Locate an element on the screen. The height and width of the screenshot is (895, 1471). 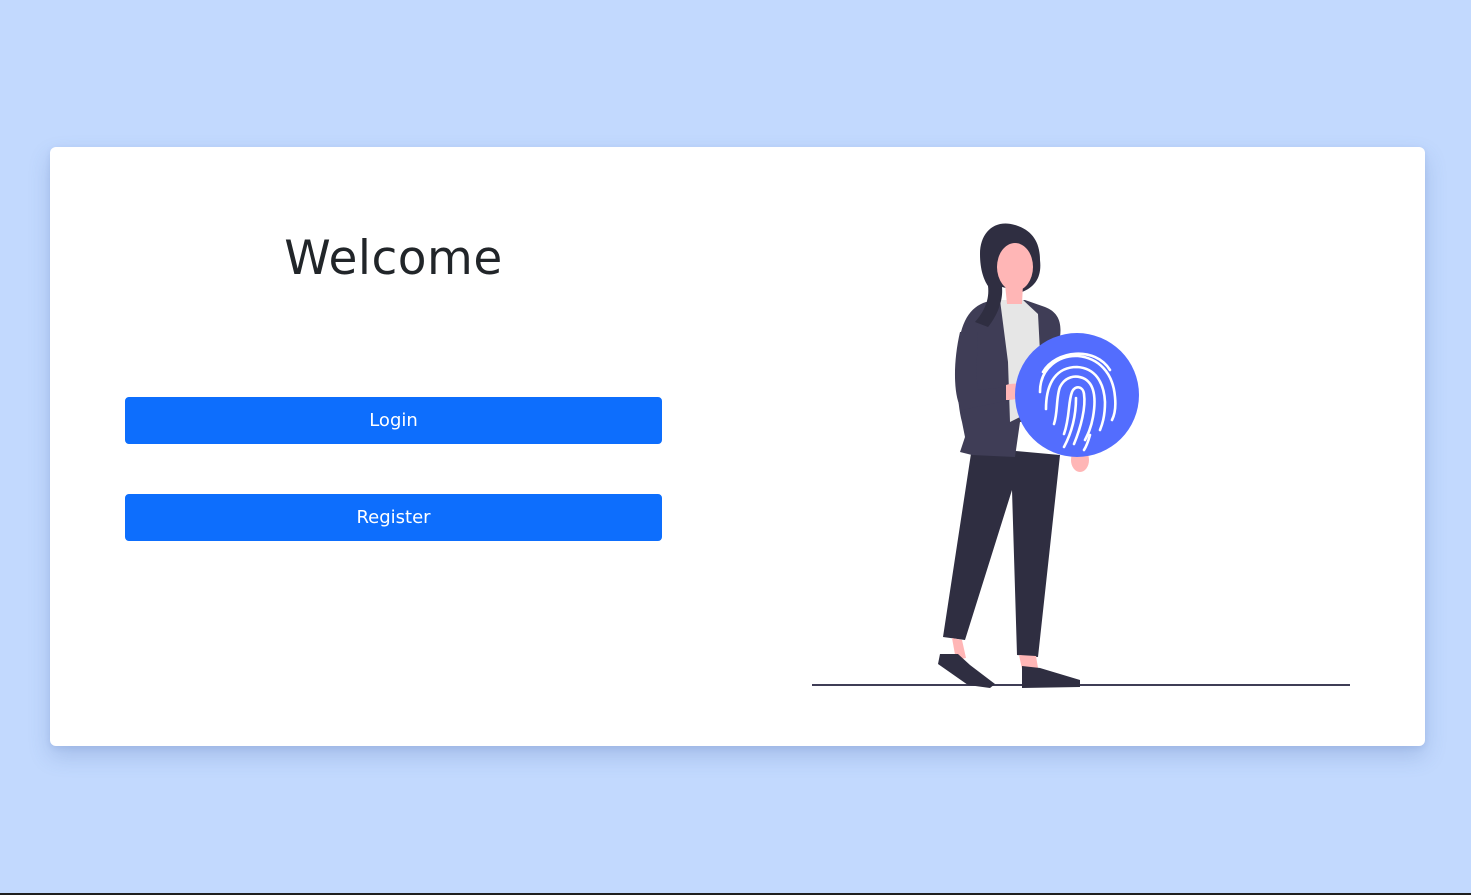
trousers is located at coordinates (1001, 552).